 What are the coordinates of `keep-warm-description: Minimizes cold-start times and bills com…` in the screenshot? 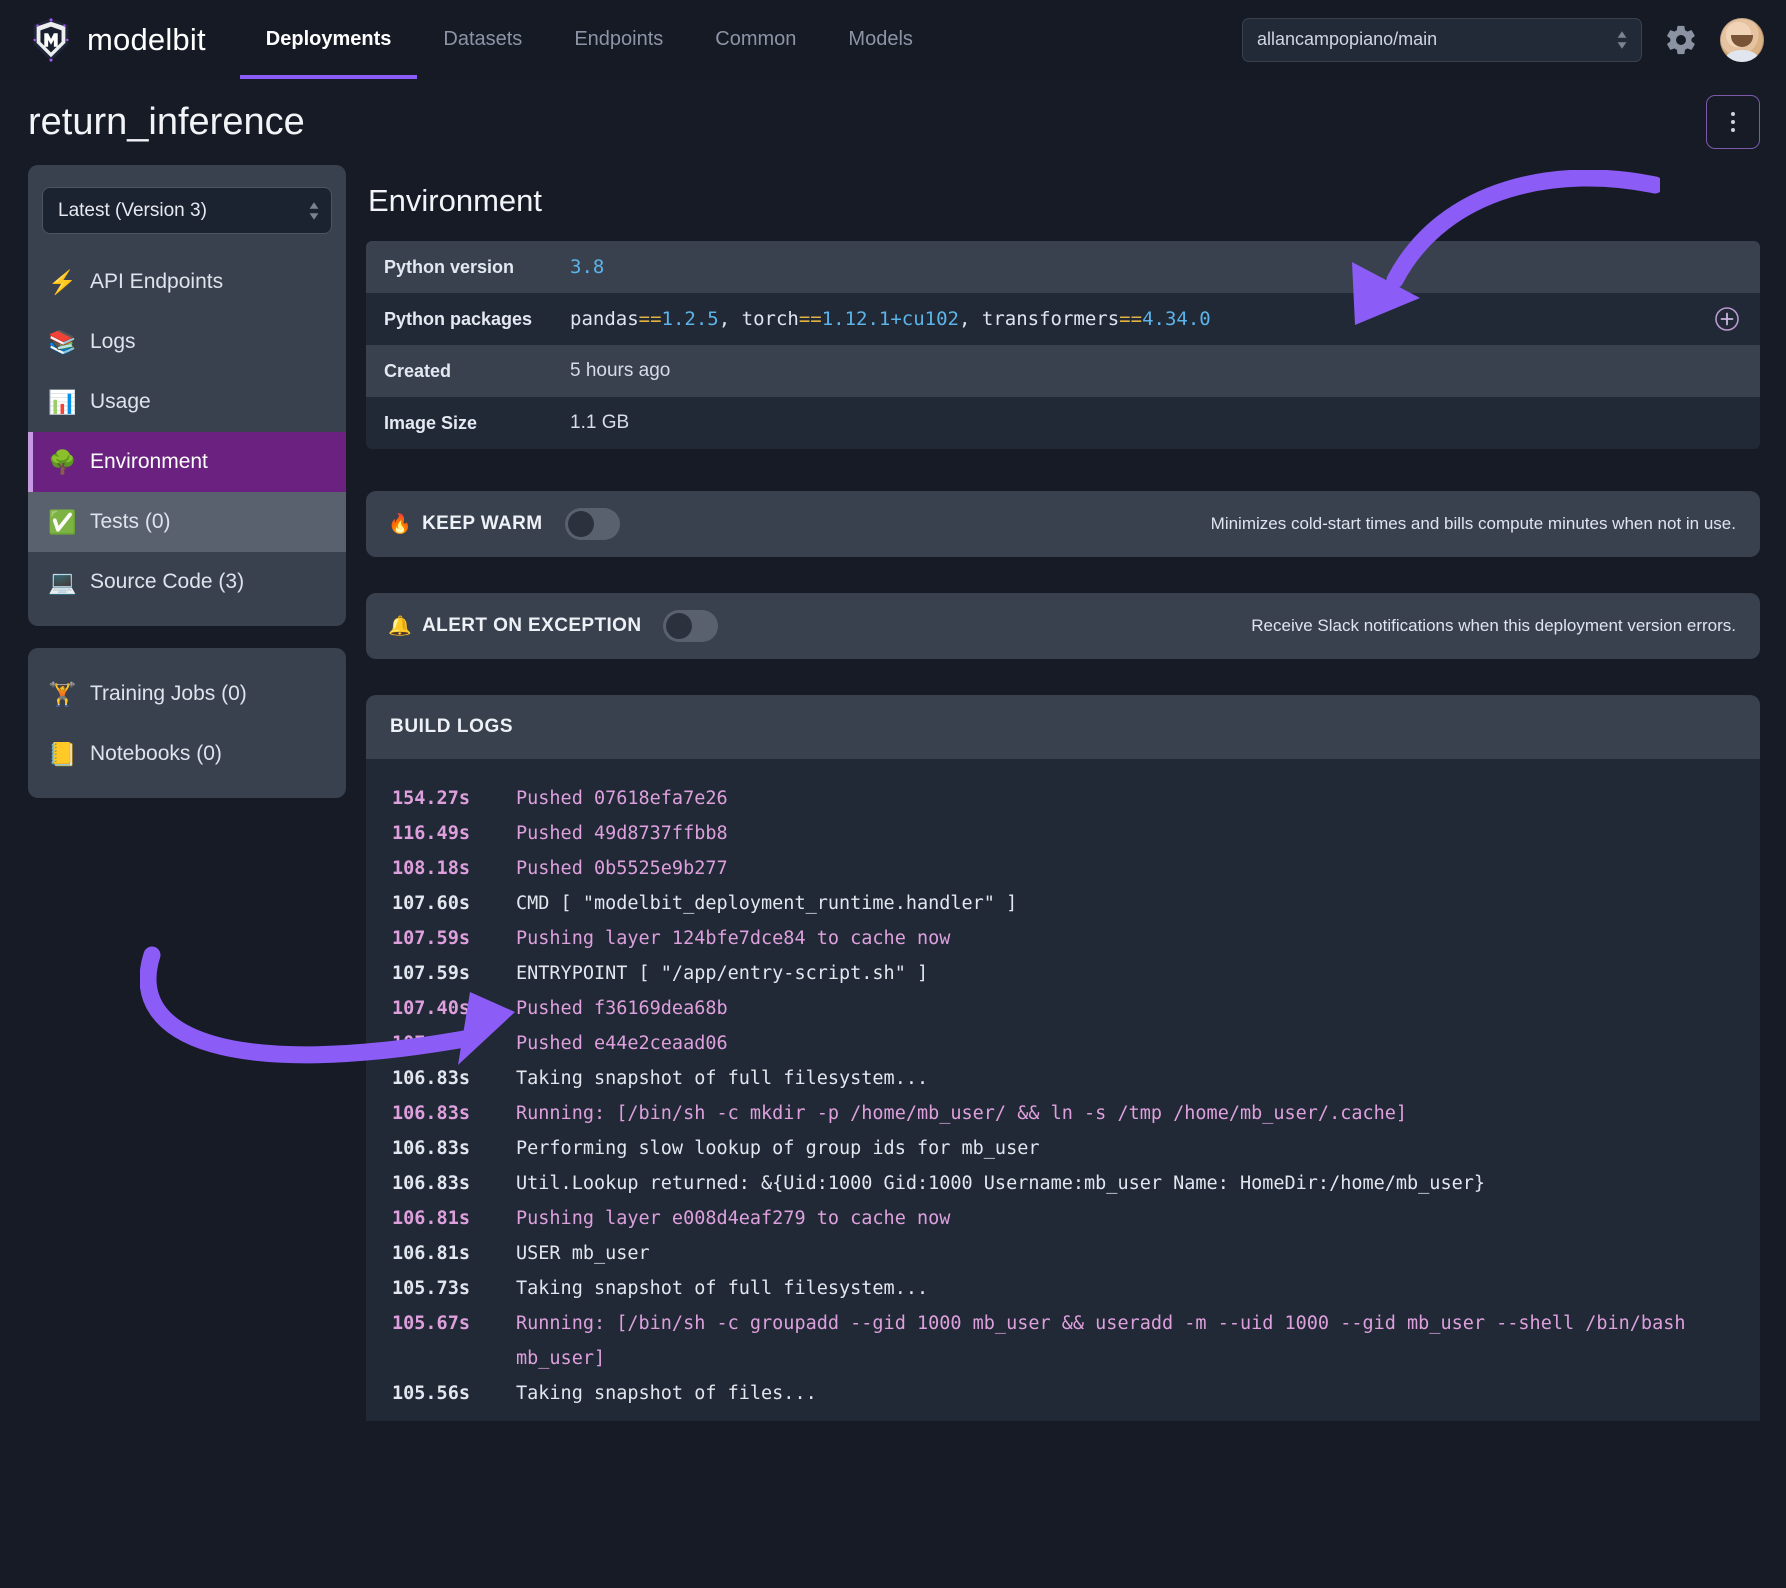 It's located at (1473, 523).